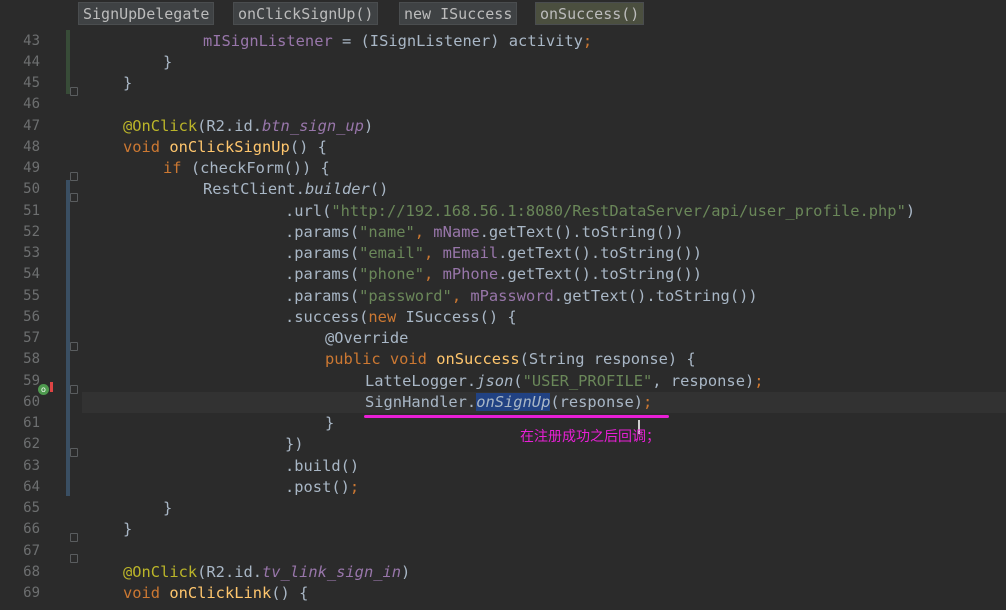 Image resolution: width=1006 pixels, height=610 pixels. What do you see at coordinates (225, 147) in the screenshot?
I see `code-line-48: void onClickSignUp() {` at bounding box center [225, 147].